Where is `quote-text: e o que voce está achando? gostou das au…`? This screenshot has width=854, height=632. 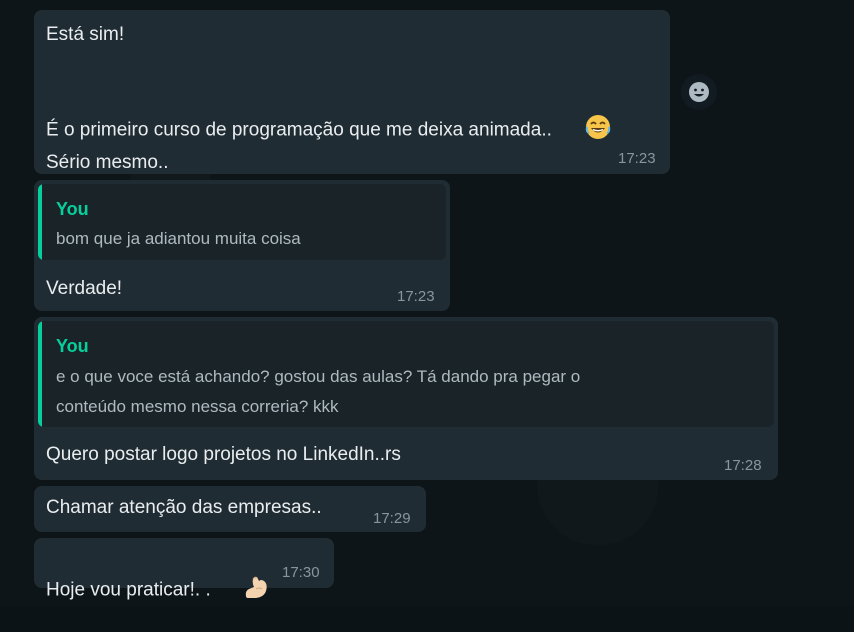
quote-text: e o que voce está achando? gostou das au… is located at coordinates (318, 376).